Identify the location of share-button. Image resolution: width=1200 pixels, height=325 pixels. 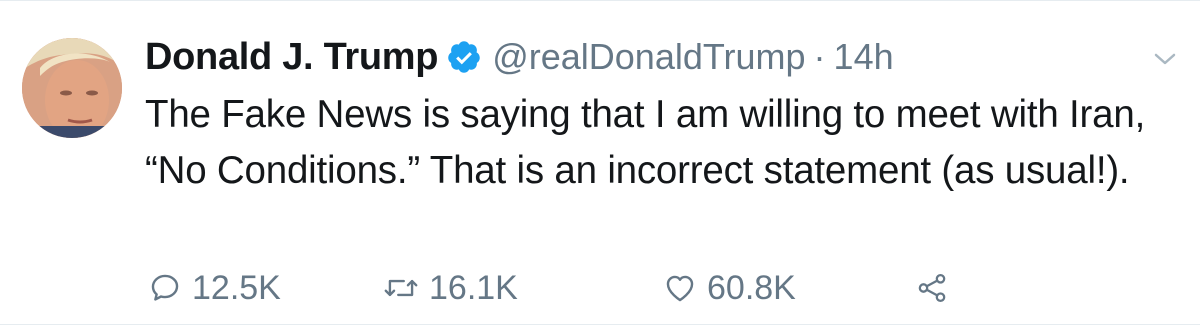
(937, 288).